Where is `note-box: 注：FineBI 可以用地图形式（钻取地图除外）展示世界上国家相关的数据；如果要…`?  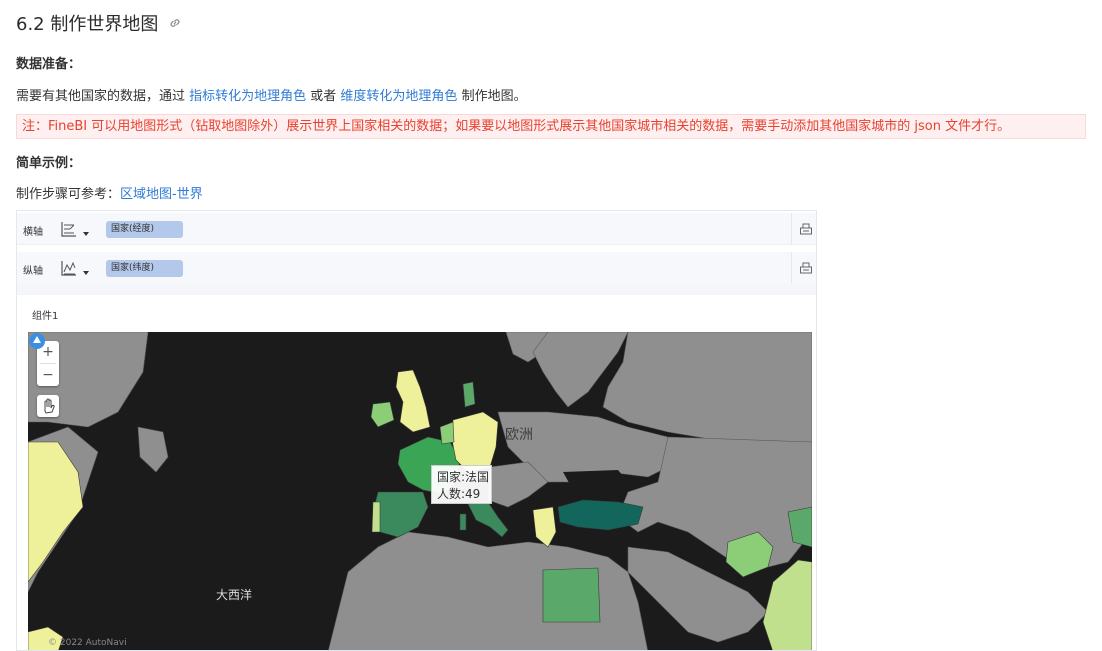 note-box: 注：FineBI 可以用地图形式（钻取地图除外）展示世界上国家相关的数据；如果要… is located at coordinates (551, 126).